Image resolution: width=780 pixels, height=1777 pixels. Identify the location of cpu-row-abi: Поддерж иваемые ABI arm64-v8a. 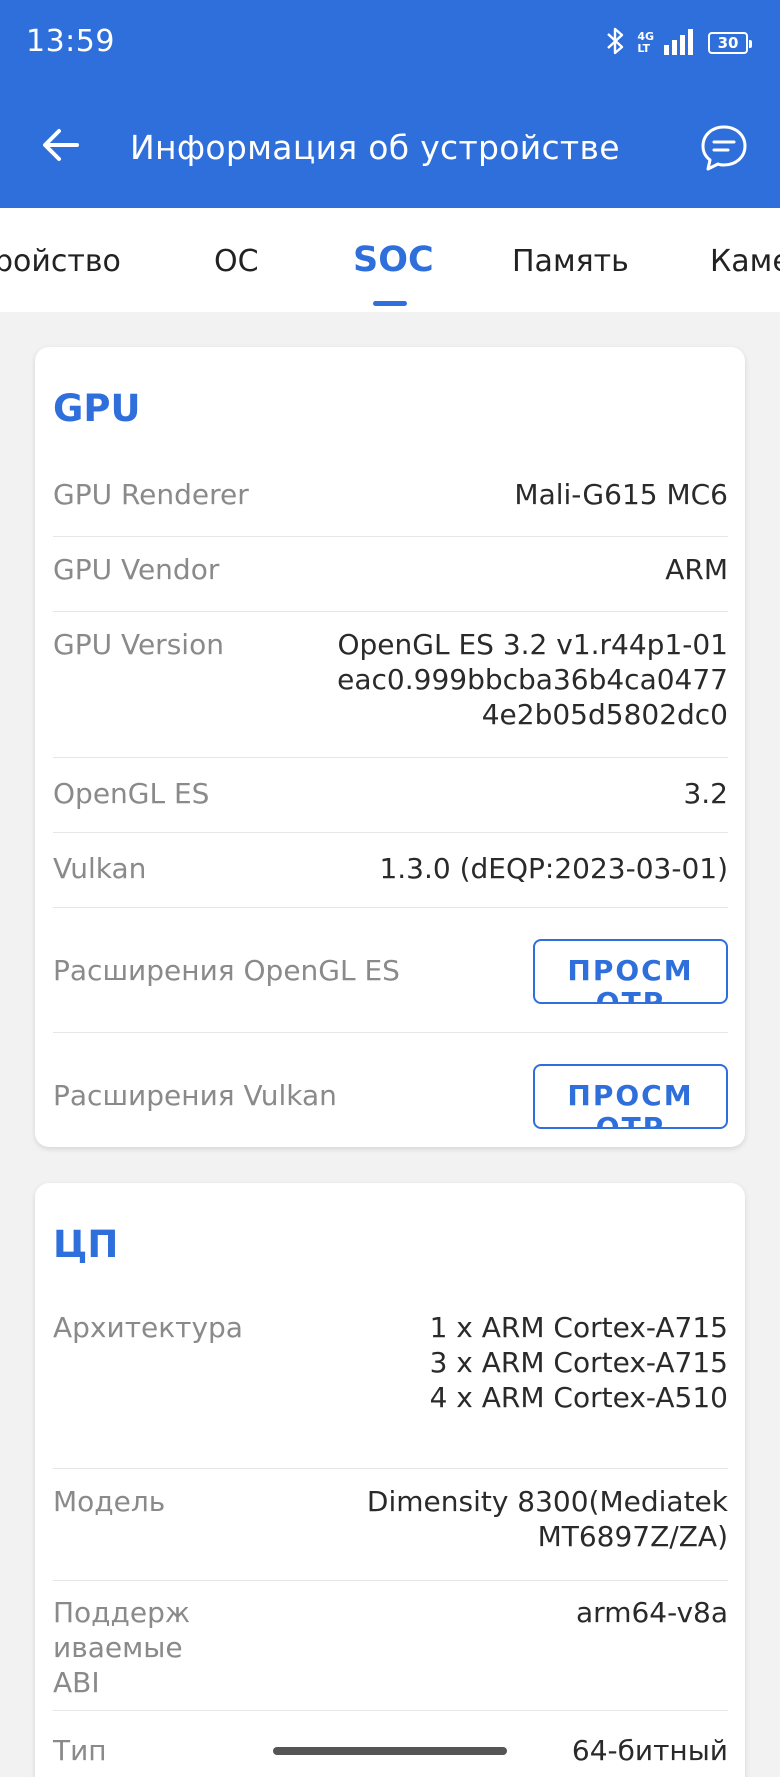
(390, 1646).